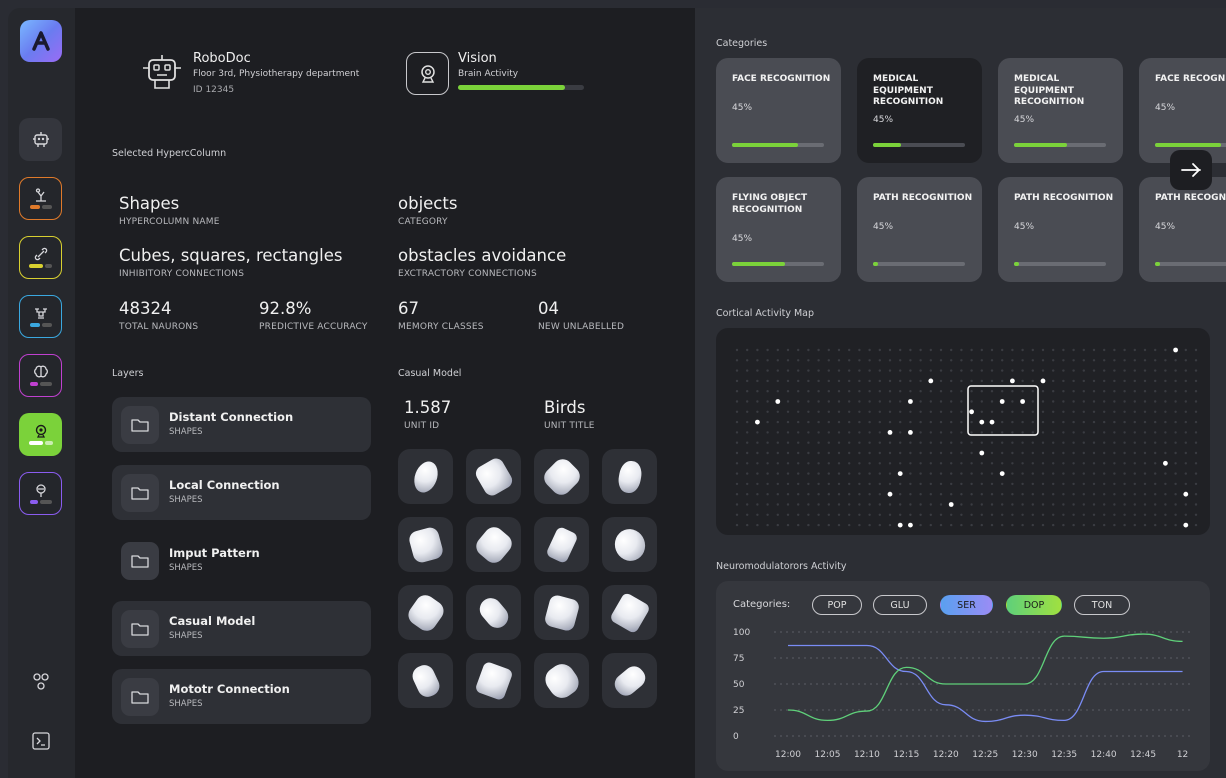 The height and width of the screenshot is (778, 1226). Describe the element at coordinates (241, 628) in the screenshot. I see `layer-item: Casual Model SHAPES` at that location.